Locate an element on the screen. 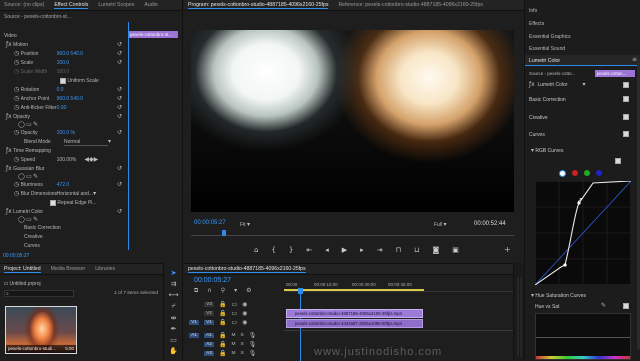 The height and width of the screenshot is (361, 640). rectangle-tool-icon: ▭ is located at coordinates (173, 340).